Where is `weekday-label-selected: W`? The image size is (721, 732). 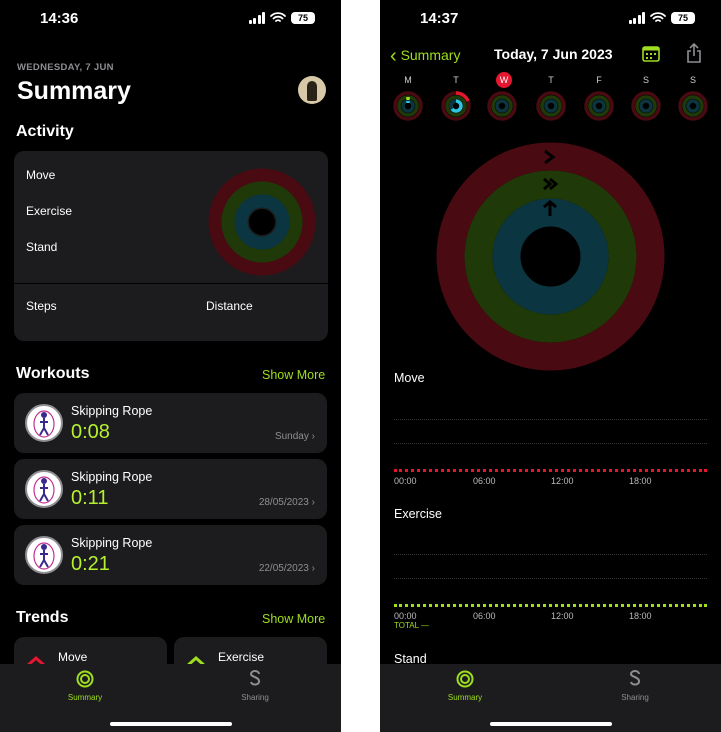 weekday-label-selected: W is located at coordinates (504, 80).